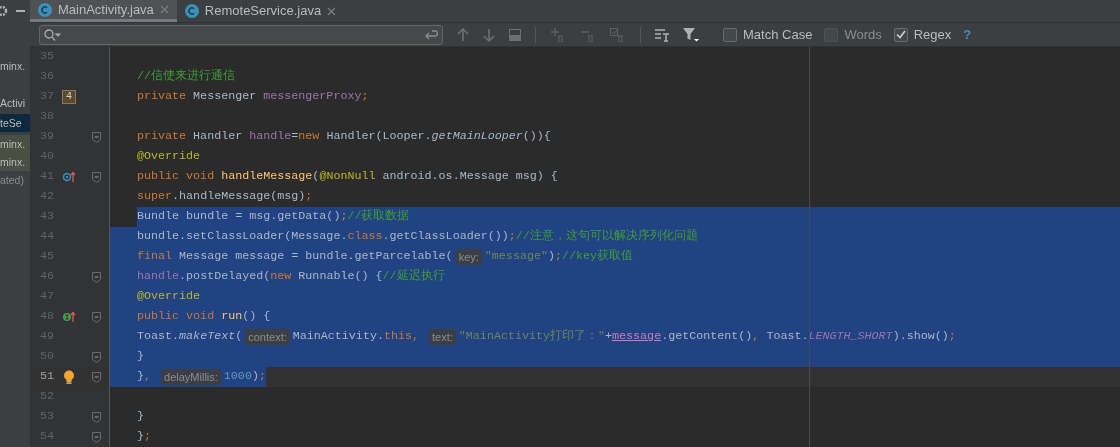 The height and width of the screenshot is (447, 1120). What do you see at coordinates (204, 317) in the screenshot?
I see `code-line: public void run() {` at bounding box center [204, 317].